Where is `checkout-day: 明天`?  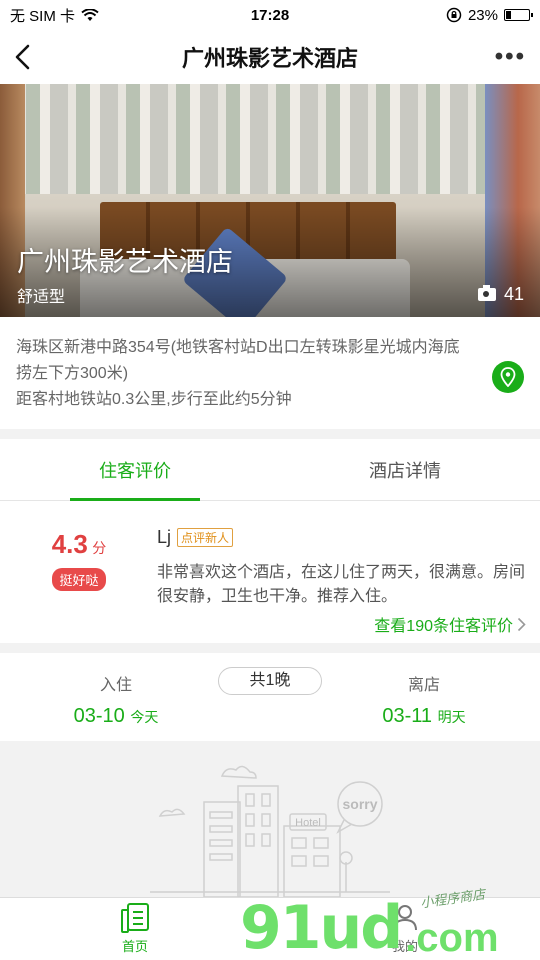
checkout-day: 明天 is located at coordinates (451, 717).